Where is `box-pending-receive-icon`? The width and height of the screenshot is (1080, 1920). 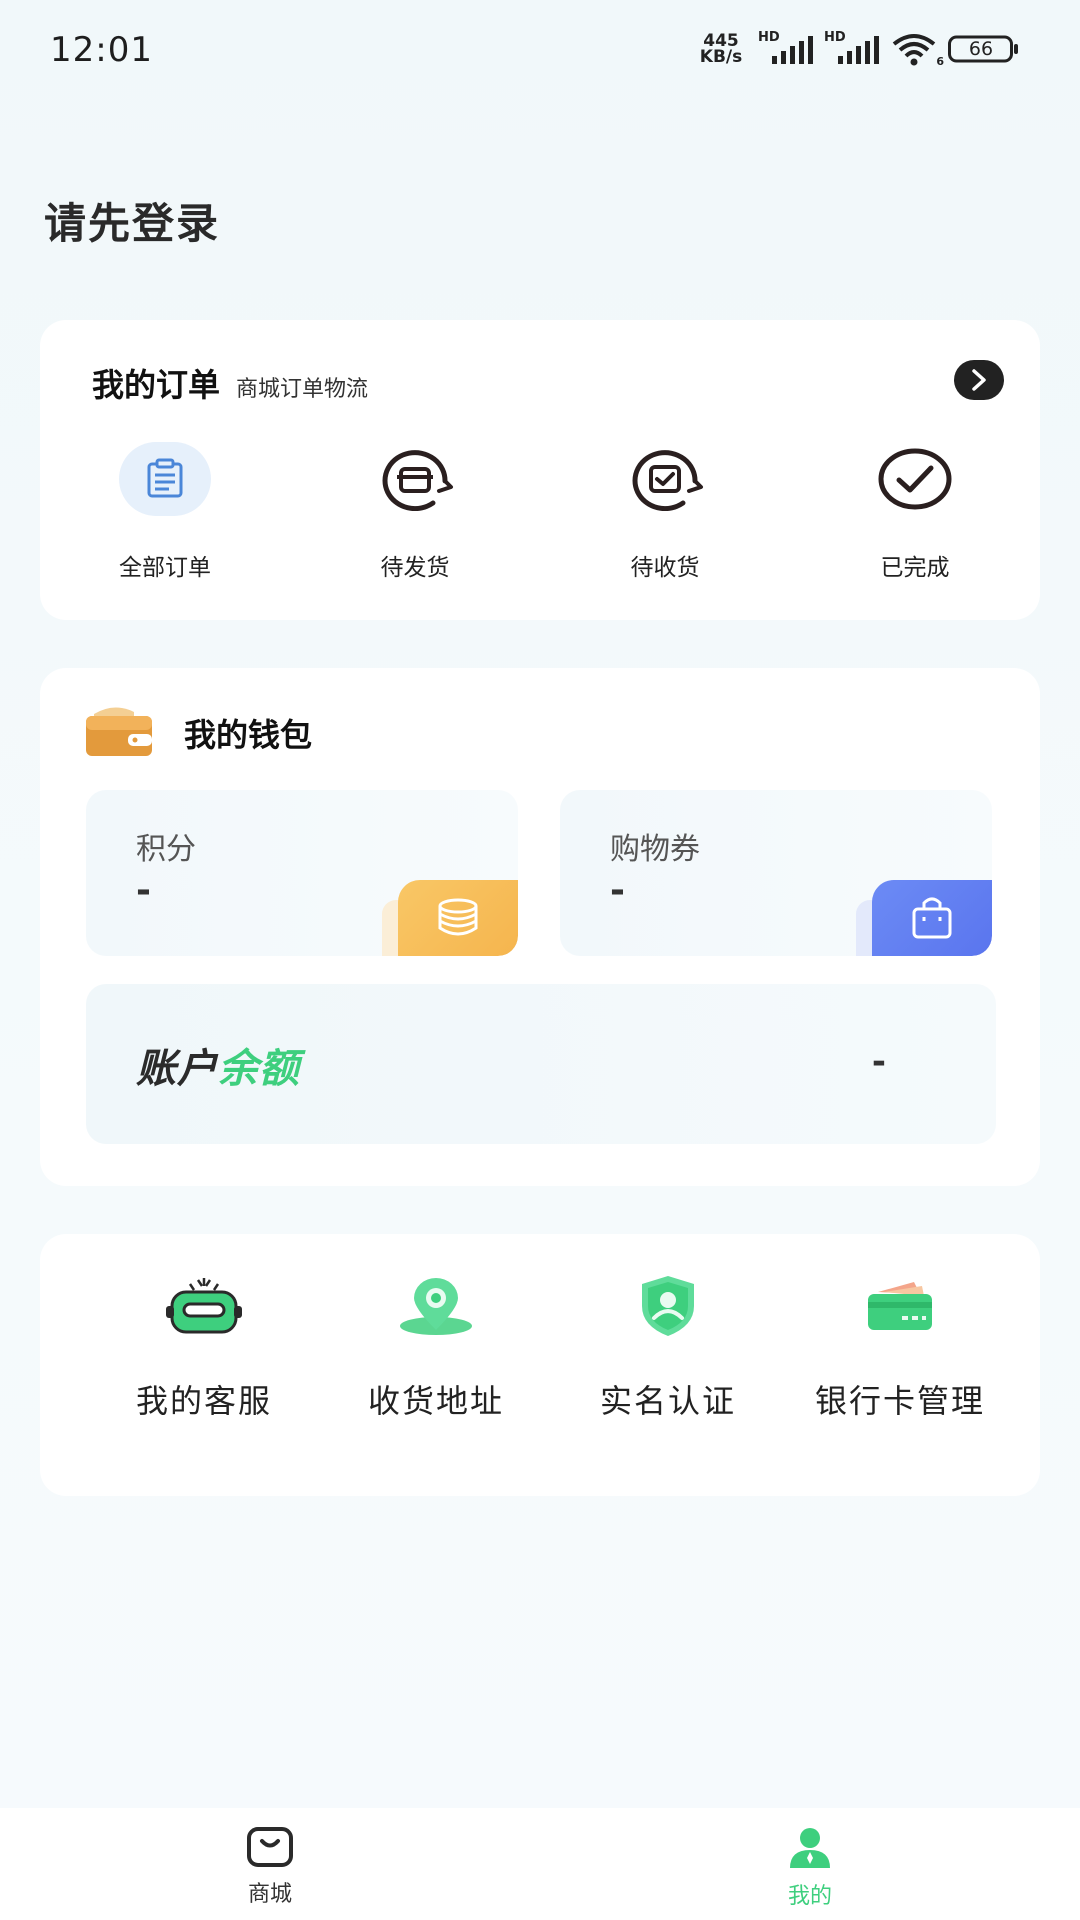
box-pending-receive-icon is located at coordinates (665, 479).